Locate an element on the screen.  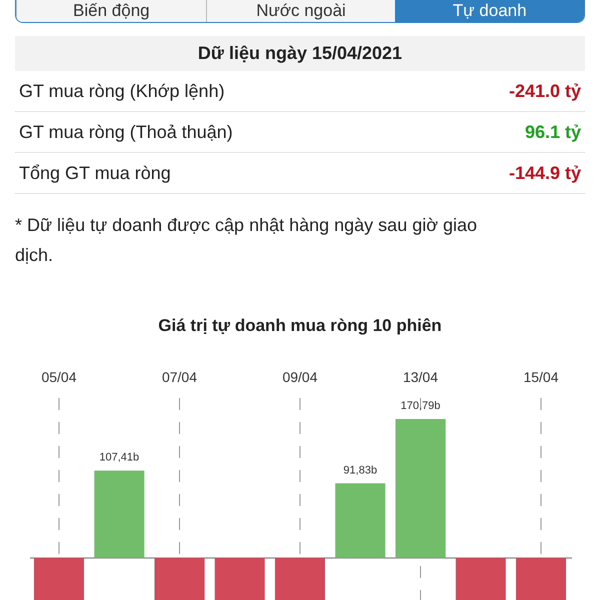
row-label: GT mua ròng (Thoả thuận) is located at coordinates (126, 132).